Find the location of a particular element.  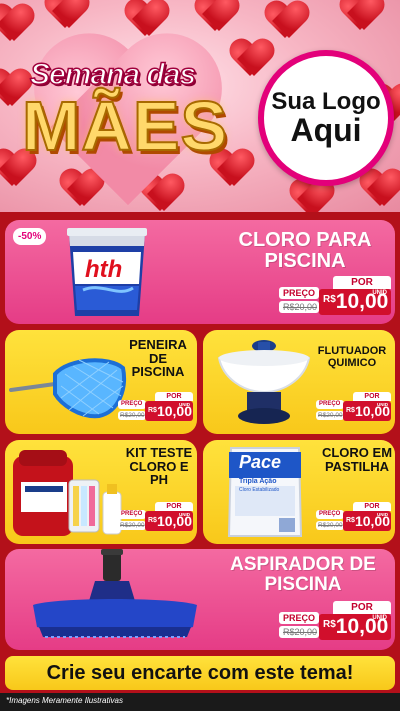

package-text-line1: Tripla Ação is located at coordinates (258, 481).